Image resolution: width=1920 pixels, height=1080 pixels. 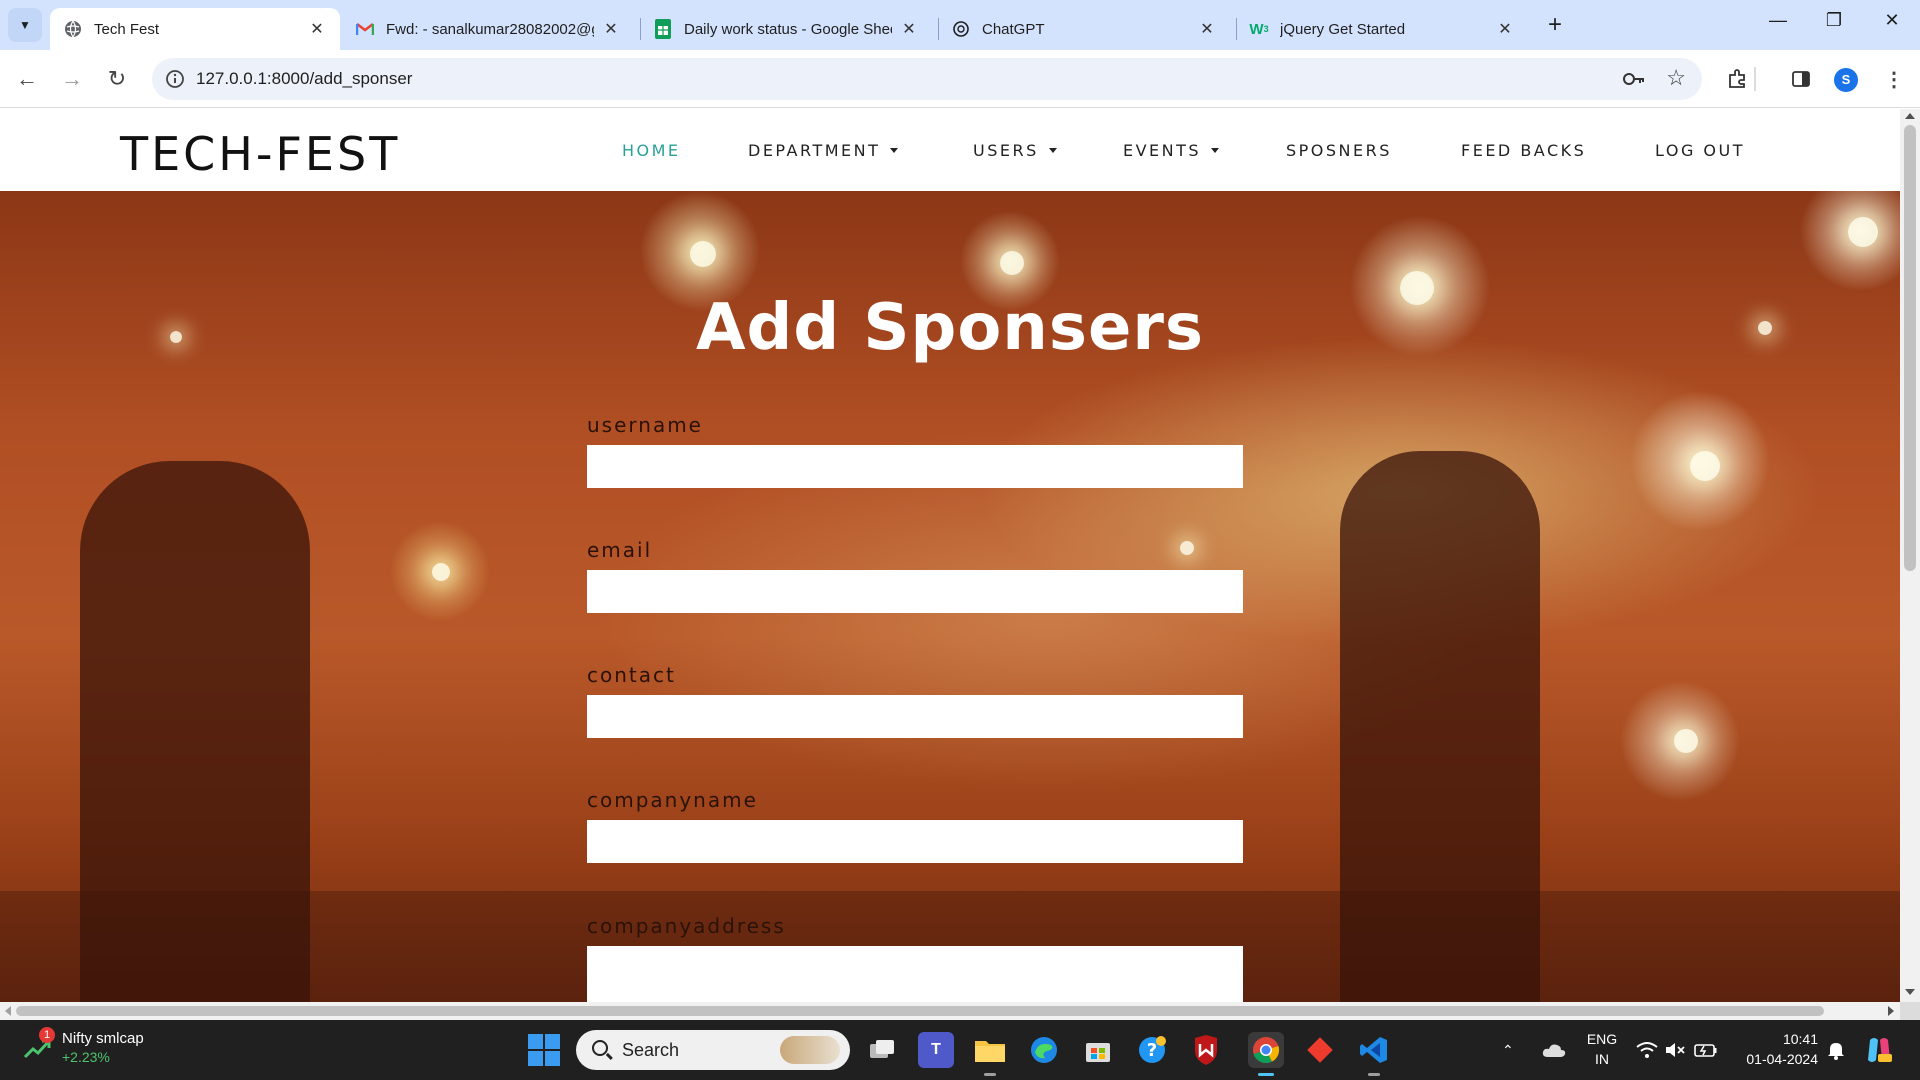 I want to click on chevron-down-icon: ▼, so click(x=25, y=25).